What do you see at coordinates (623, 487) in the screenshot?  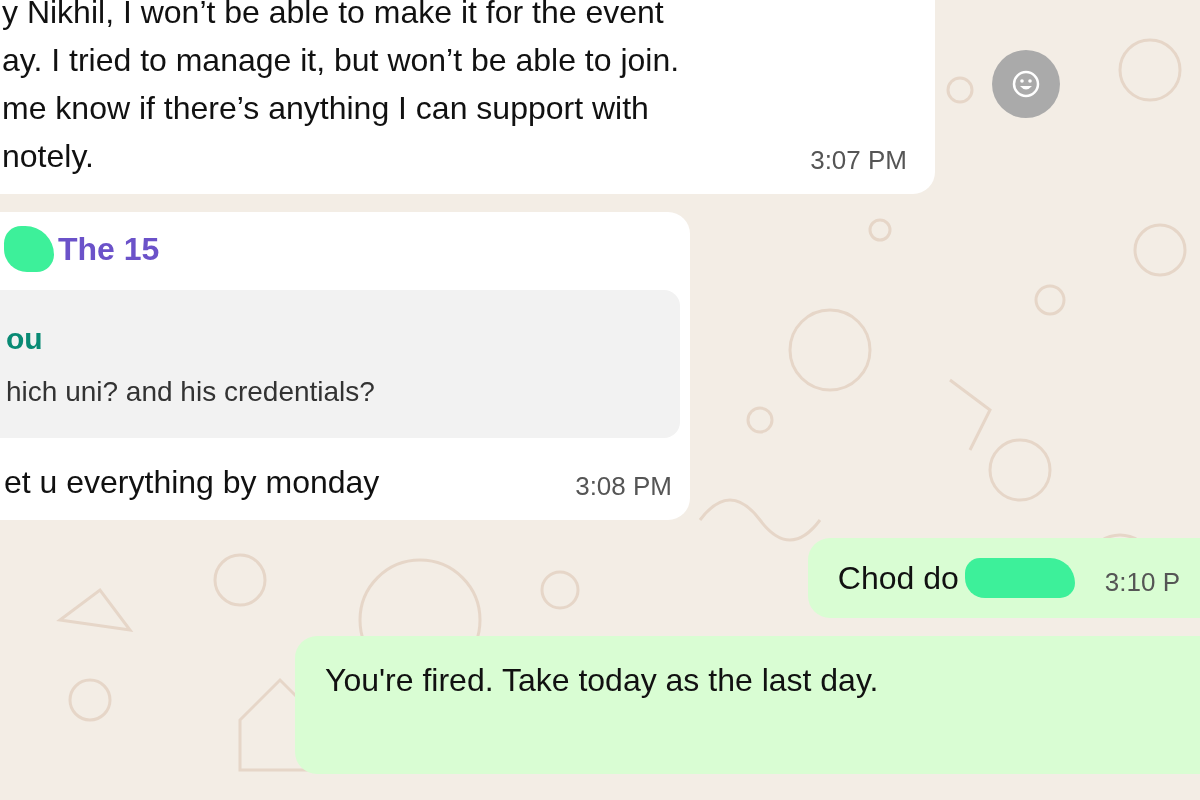 I see `message-time: 3:08 PM` at bounding box center [623, 487].